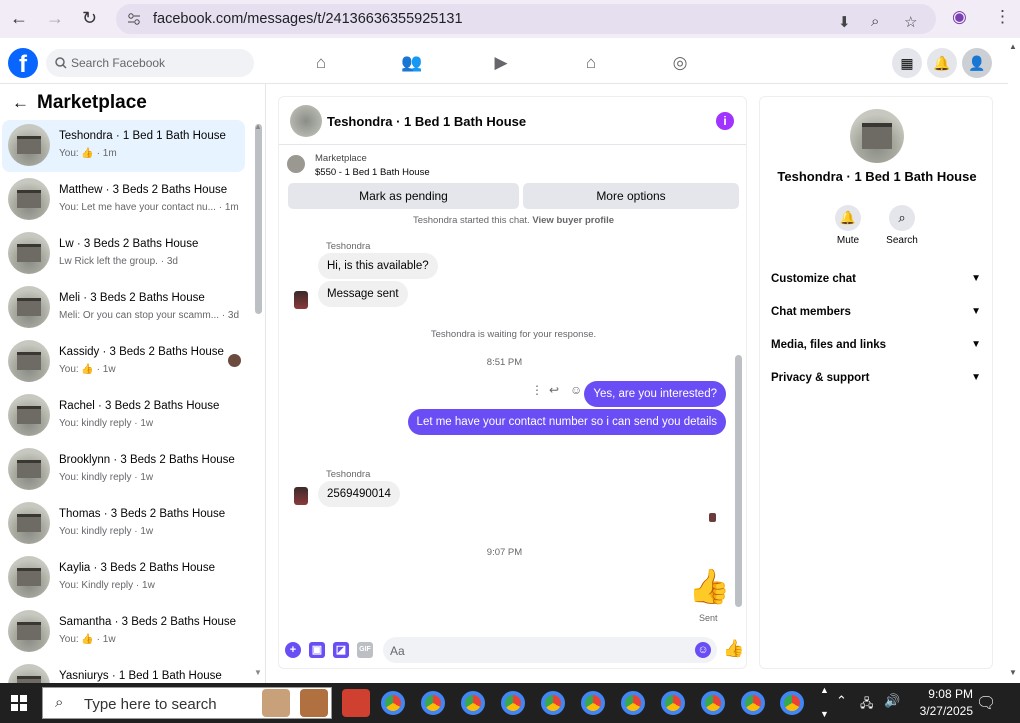  Describe the element at coordinates (907, 63) in the screenshot. I see `menu-grid-icon: ▦` at that location.